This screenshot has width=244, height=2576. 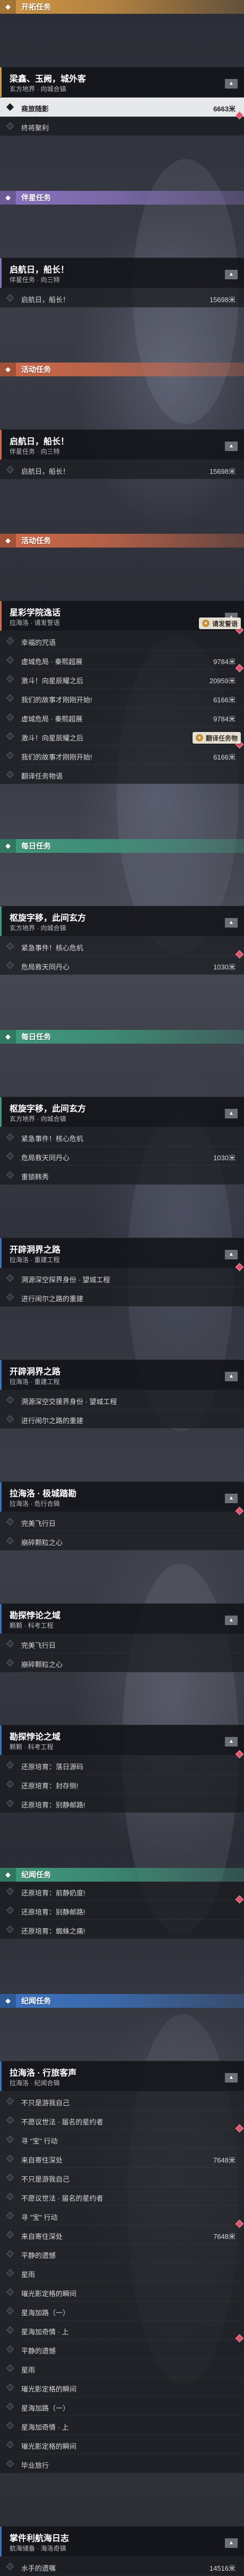 What do you see at coordinates (36, 2001) in the screenshot?
I see `category-label: 纪闻任务` at bounding box center [36, 2001].